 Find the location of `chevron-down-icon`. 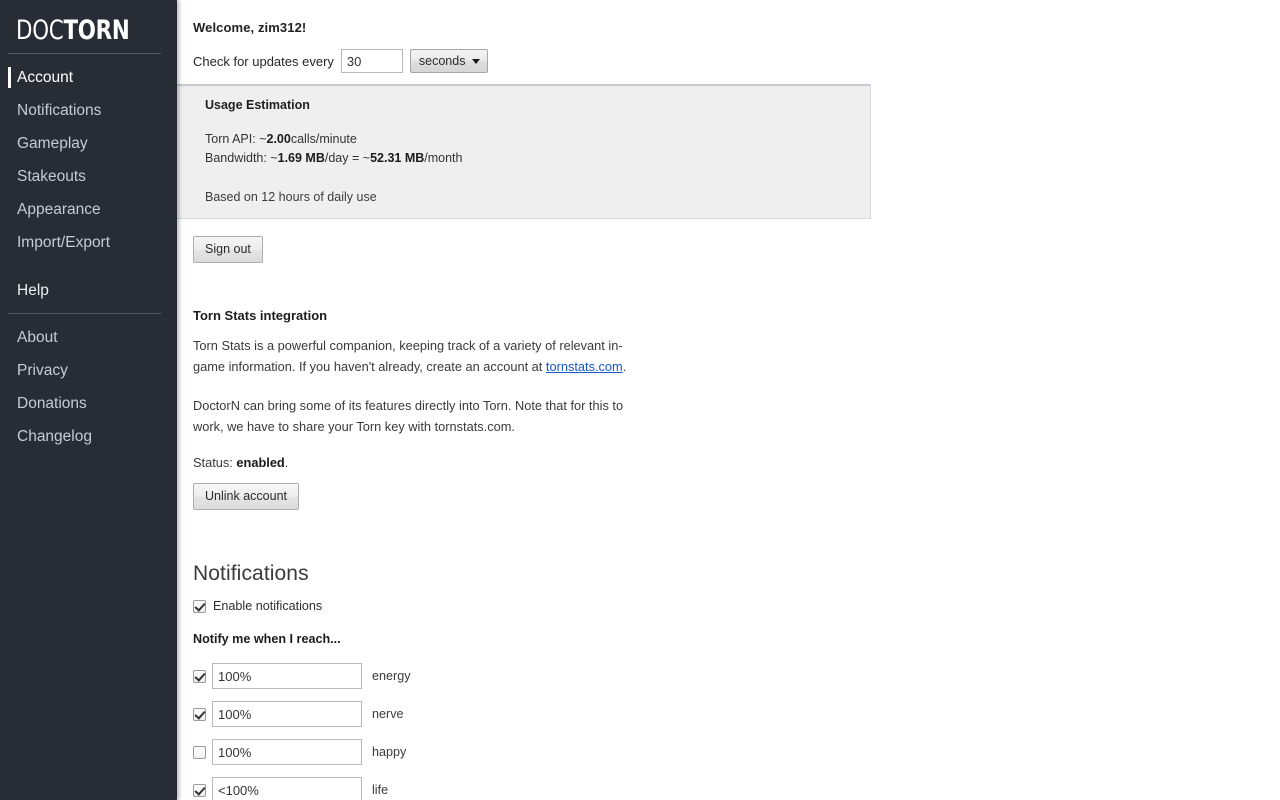

chevron-down-icon is located at coordinates (476, 61).